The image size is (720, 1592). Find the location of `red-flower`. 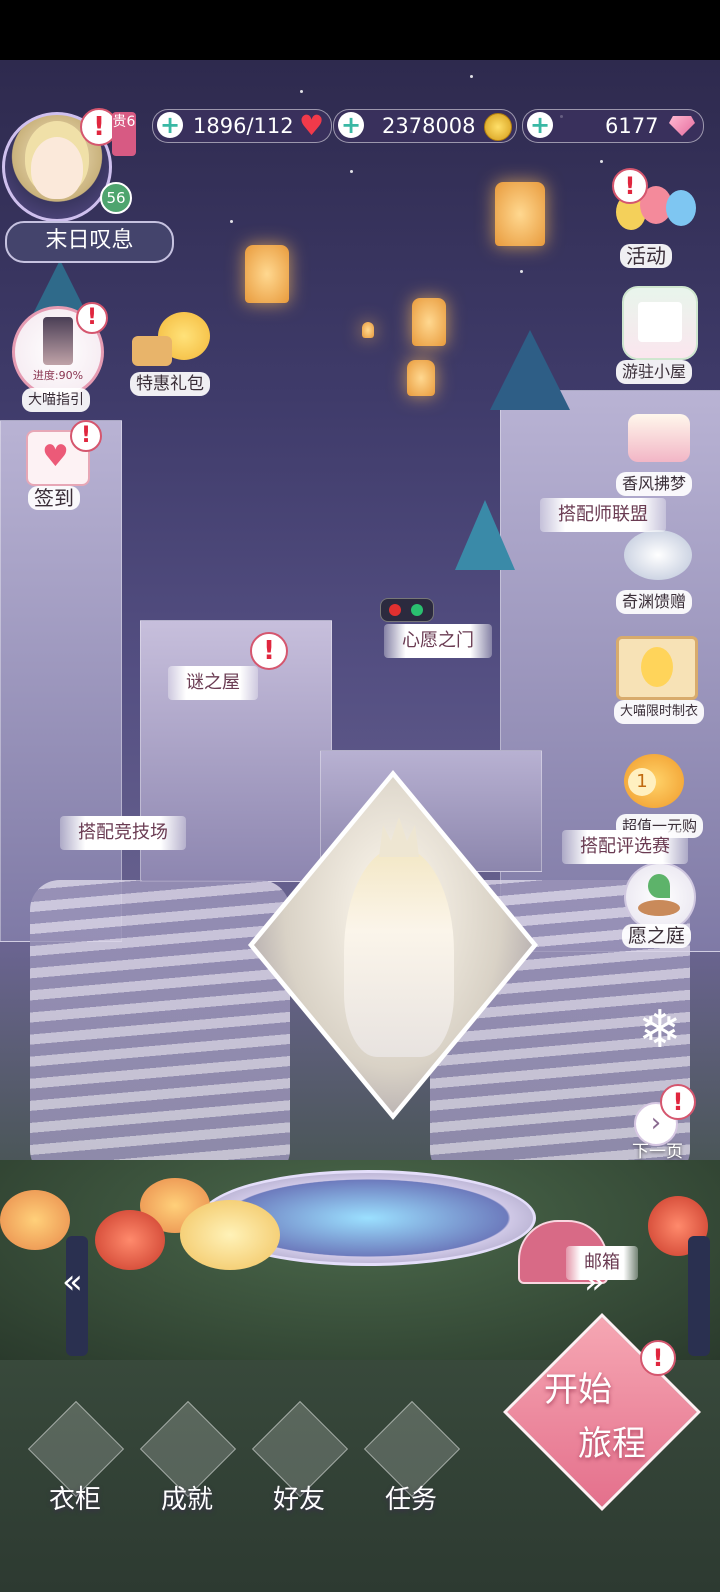

red-flower is located at coordinates (130, 1240).